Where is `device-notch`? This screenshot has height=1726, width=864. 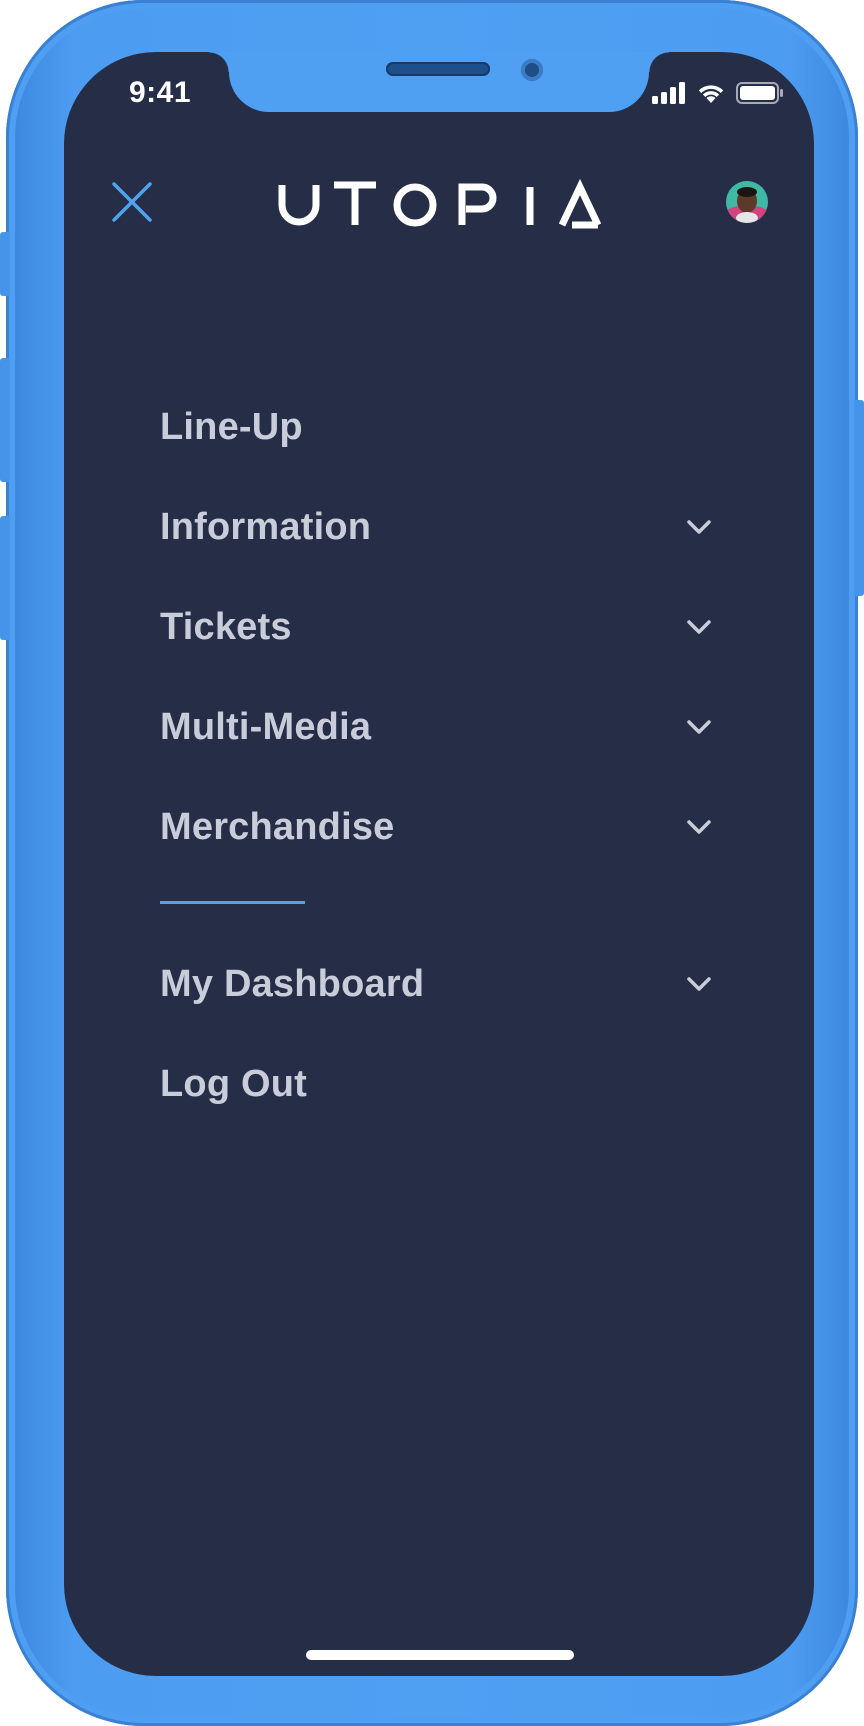
device-notch is located at coordinates (439, 82).